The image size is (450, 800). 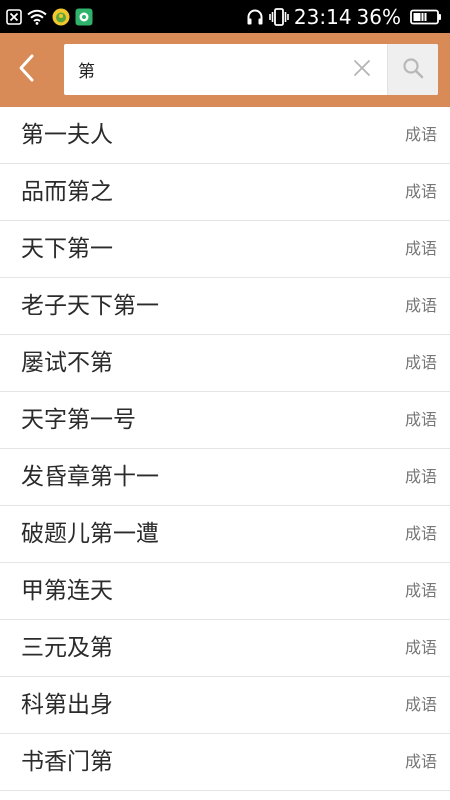 What do you see at coordinates (225, 762) in the screenshot?
I see `result-item: 书香门第 成语` at bounding box center [225, 762].